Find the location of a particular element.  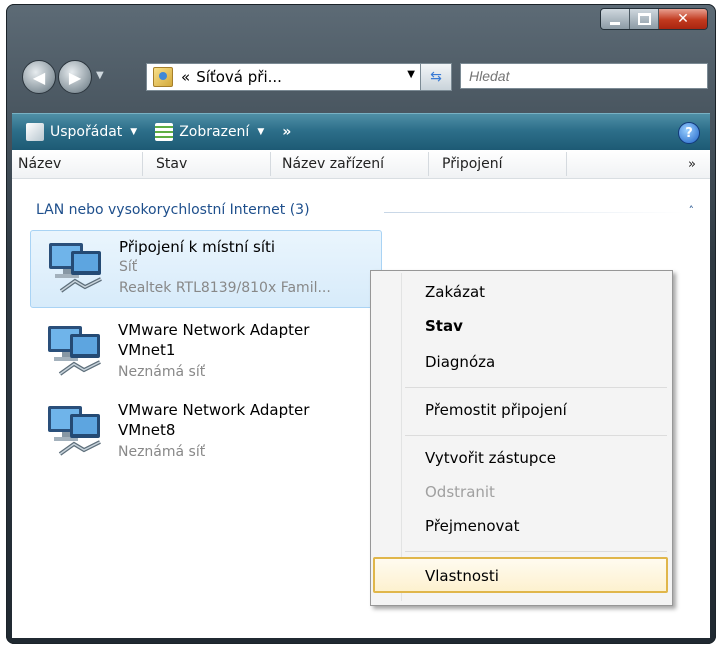

column-header-connection: Připojení is located at coordinates (472, 164).